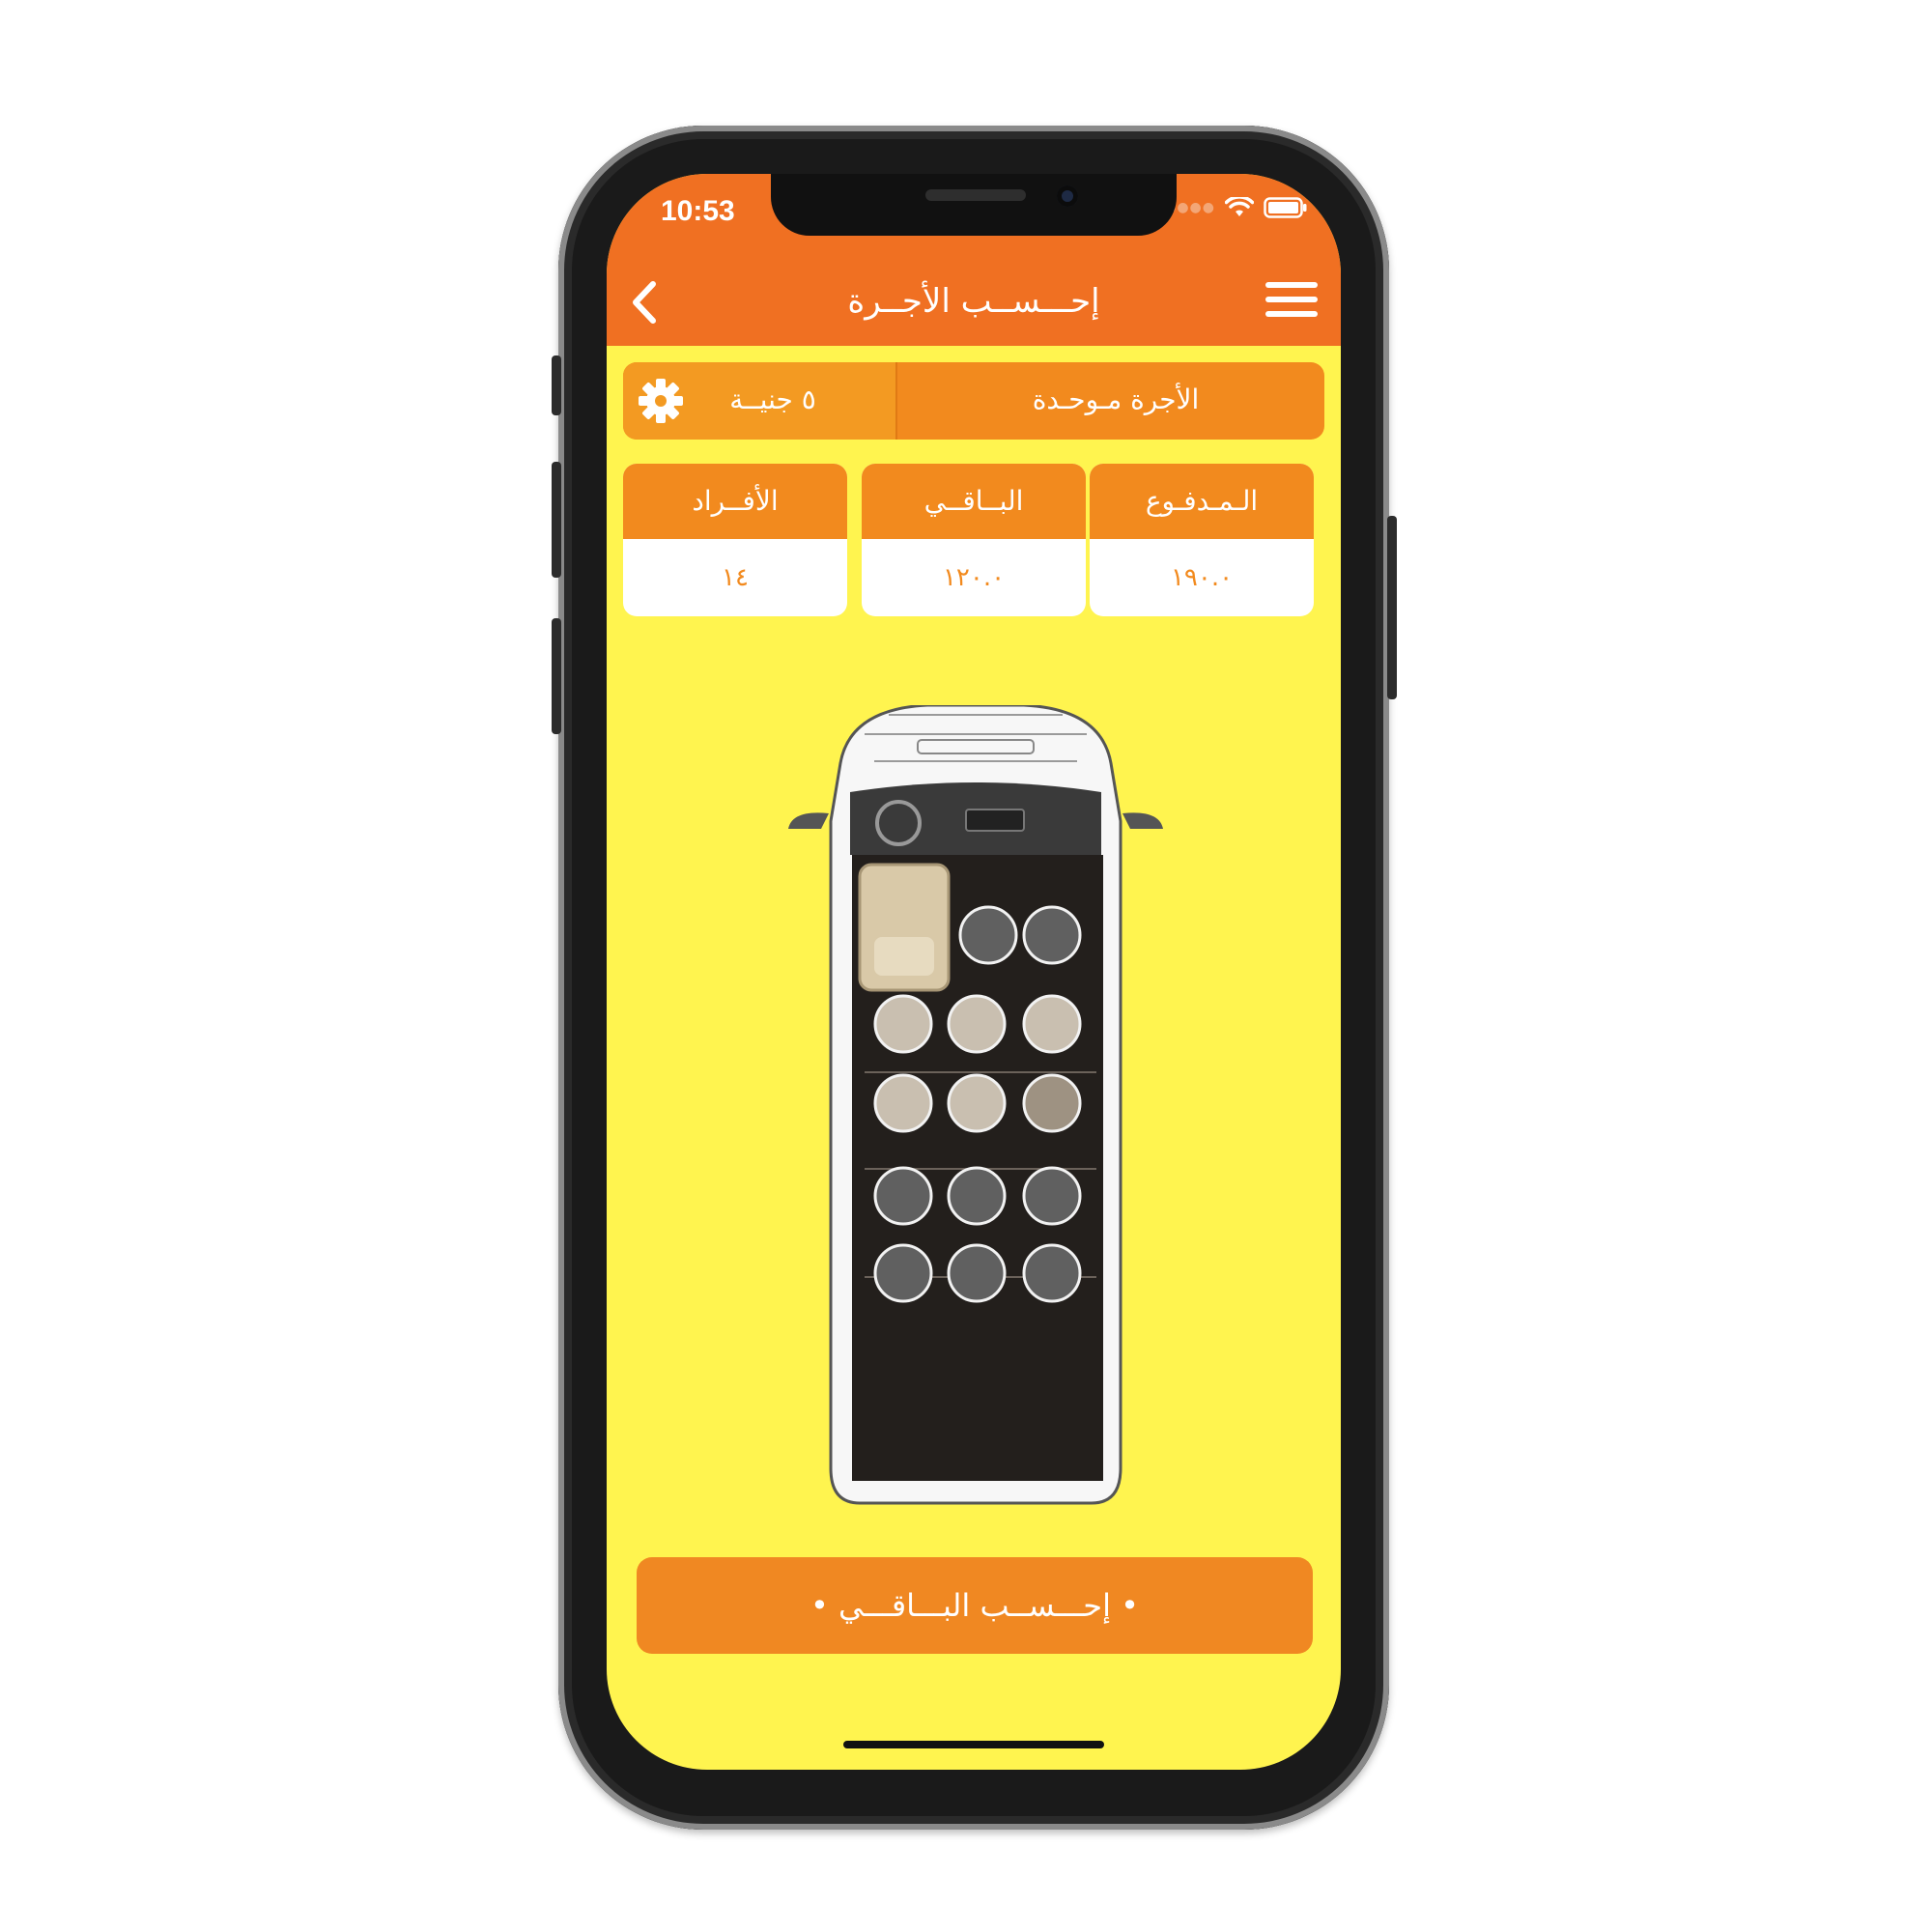 This screenshot has height=1932, width=1932. Describe the element at coordinates (974, 540) in the screenshot. I see `remaining-card: البــاقــي ١٢٠.٠` at that location.